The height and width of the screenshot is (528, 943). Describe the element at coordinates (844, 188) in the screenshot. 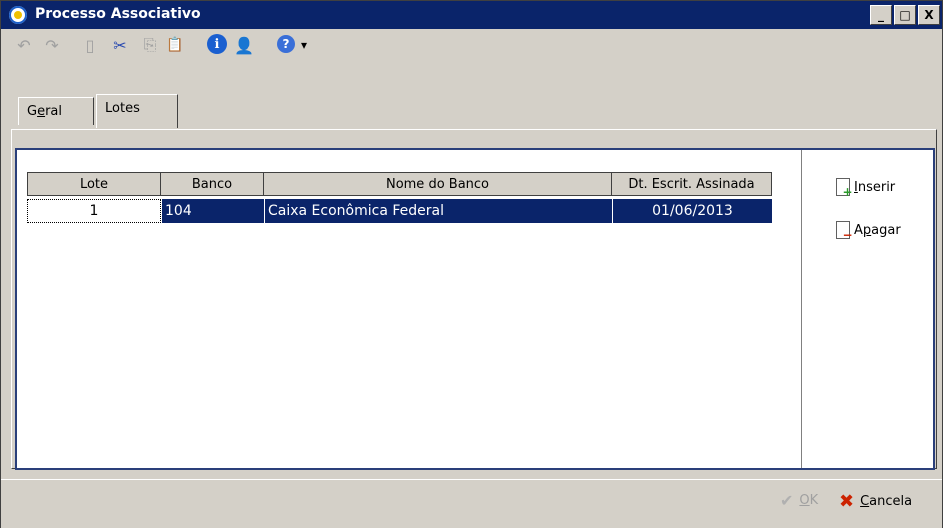

I see `insert-document-icon: +` at that location.